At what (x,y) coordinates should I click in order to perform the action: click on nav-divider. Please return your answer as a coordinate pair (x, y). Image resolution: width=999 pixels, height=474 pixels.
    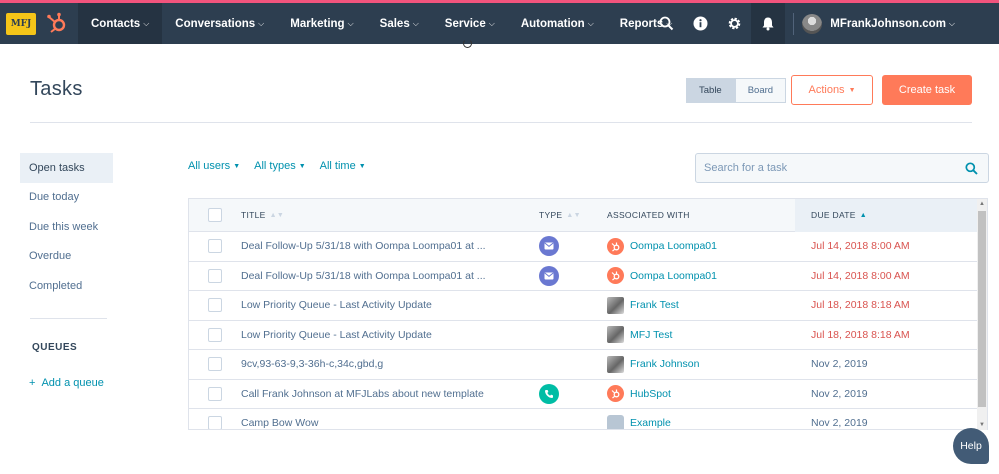
    Looking at the image, I should click on (794, 23).